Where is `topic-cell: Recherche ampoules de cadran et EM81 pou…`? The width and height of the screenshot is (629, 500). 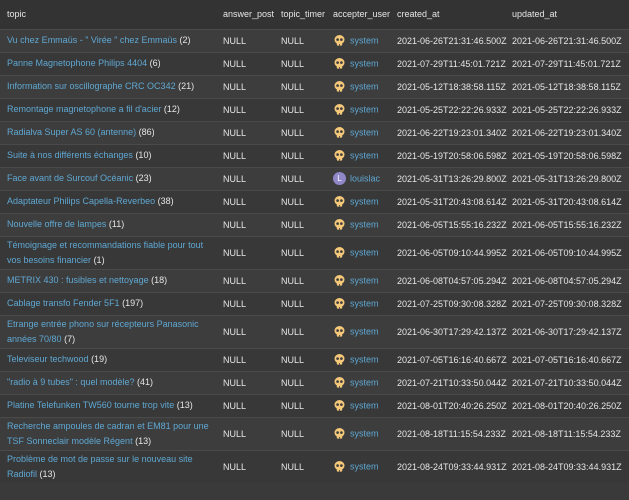
topic-cell: Recherche ampoules de cadran et EM81 pou… is located at coordinates (108, 433).